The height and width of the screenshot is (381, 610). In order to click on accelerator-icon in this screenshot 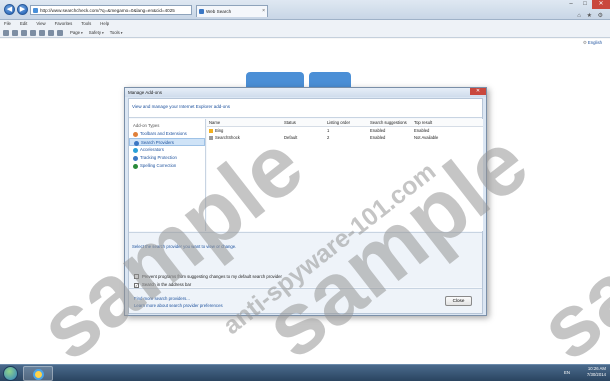, I will do `click(135, 150)`.